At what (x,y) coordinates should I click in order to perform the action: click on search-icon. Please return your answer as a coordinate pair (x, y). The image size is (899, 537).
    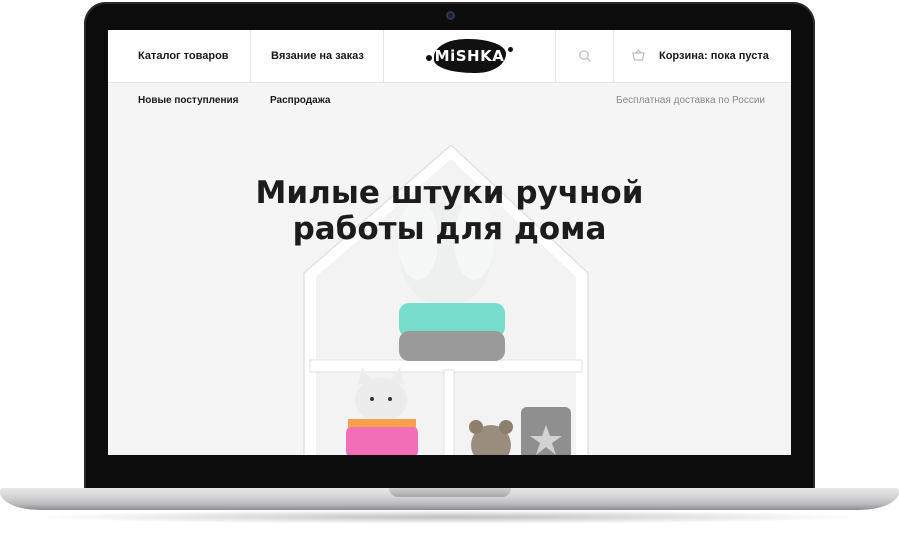
    Looking at the image, I should click on (585, 56).